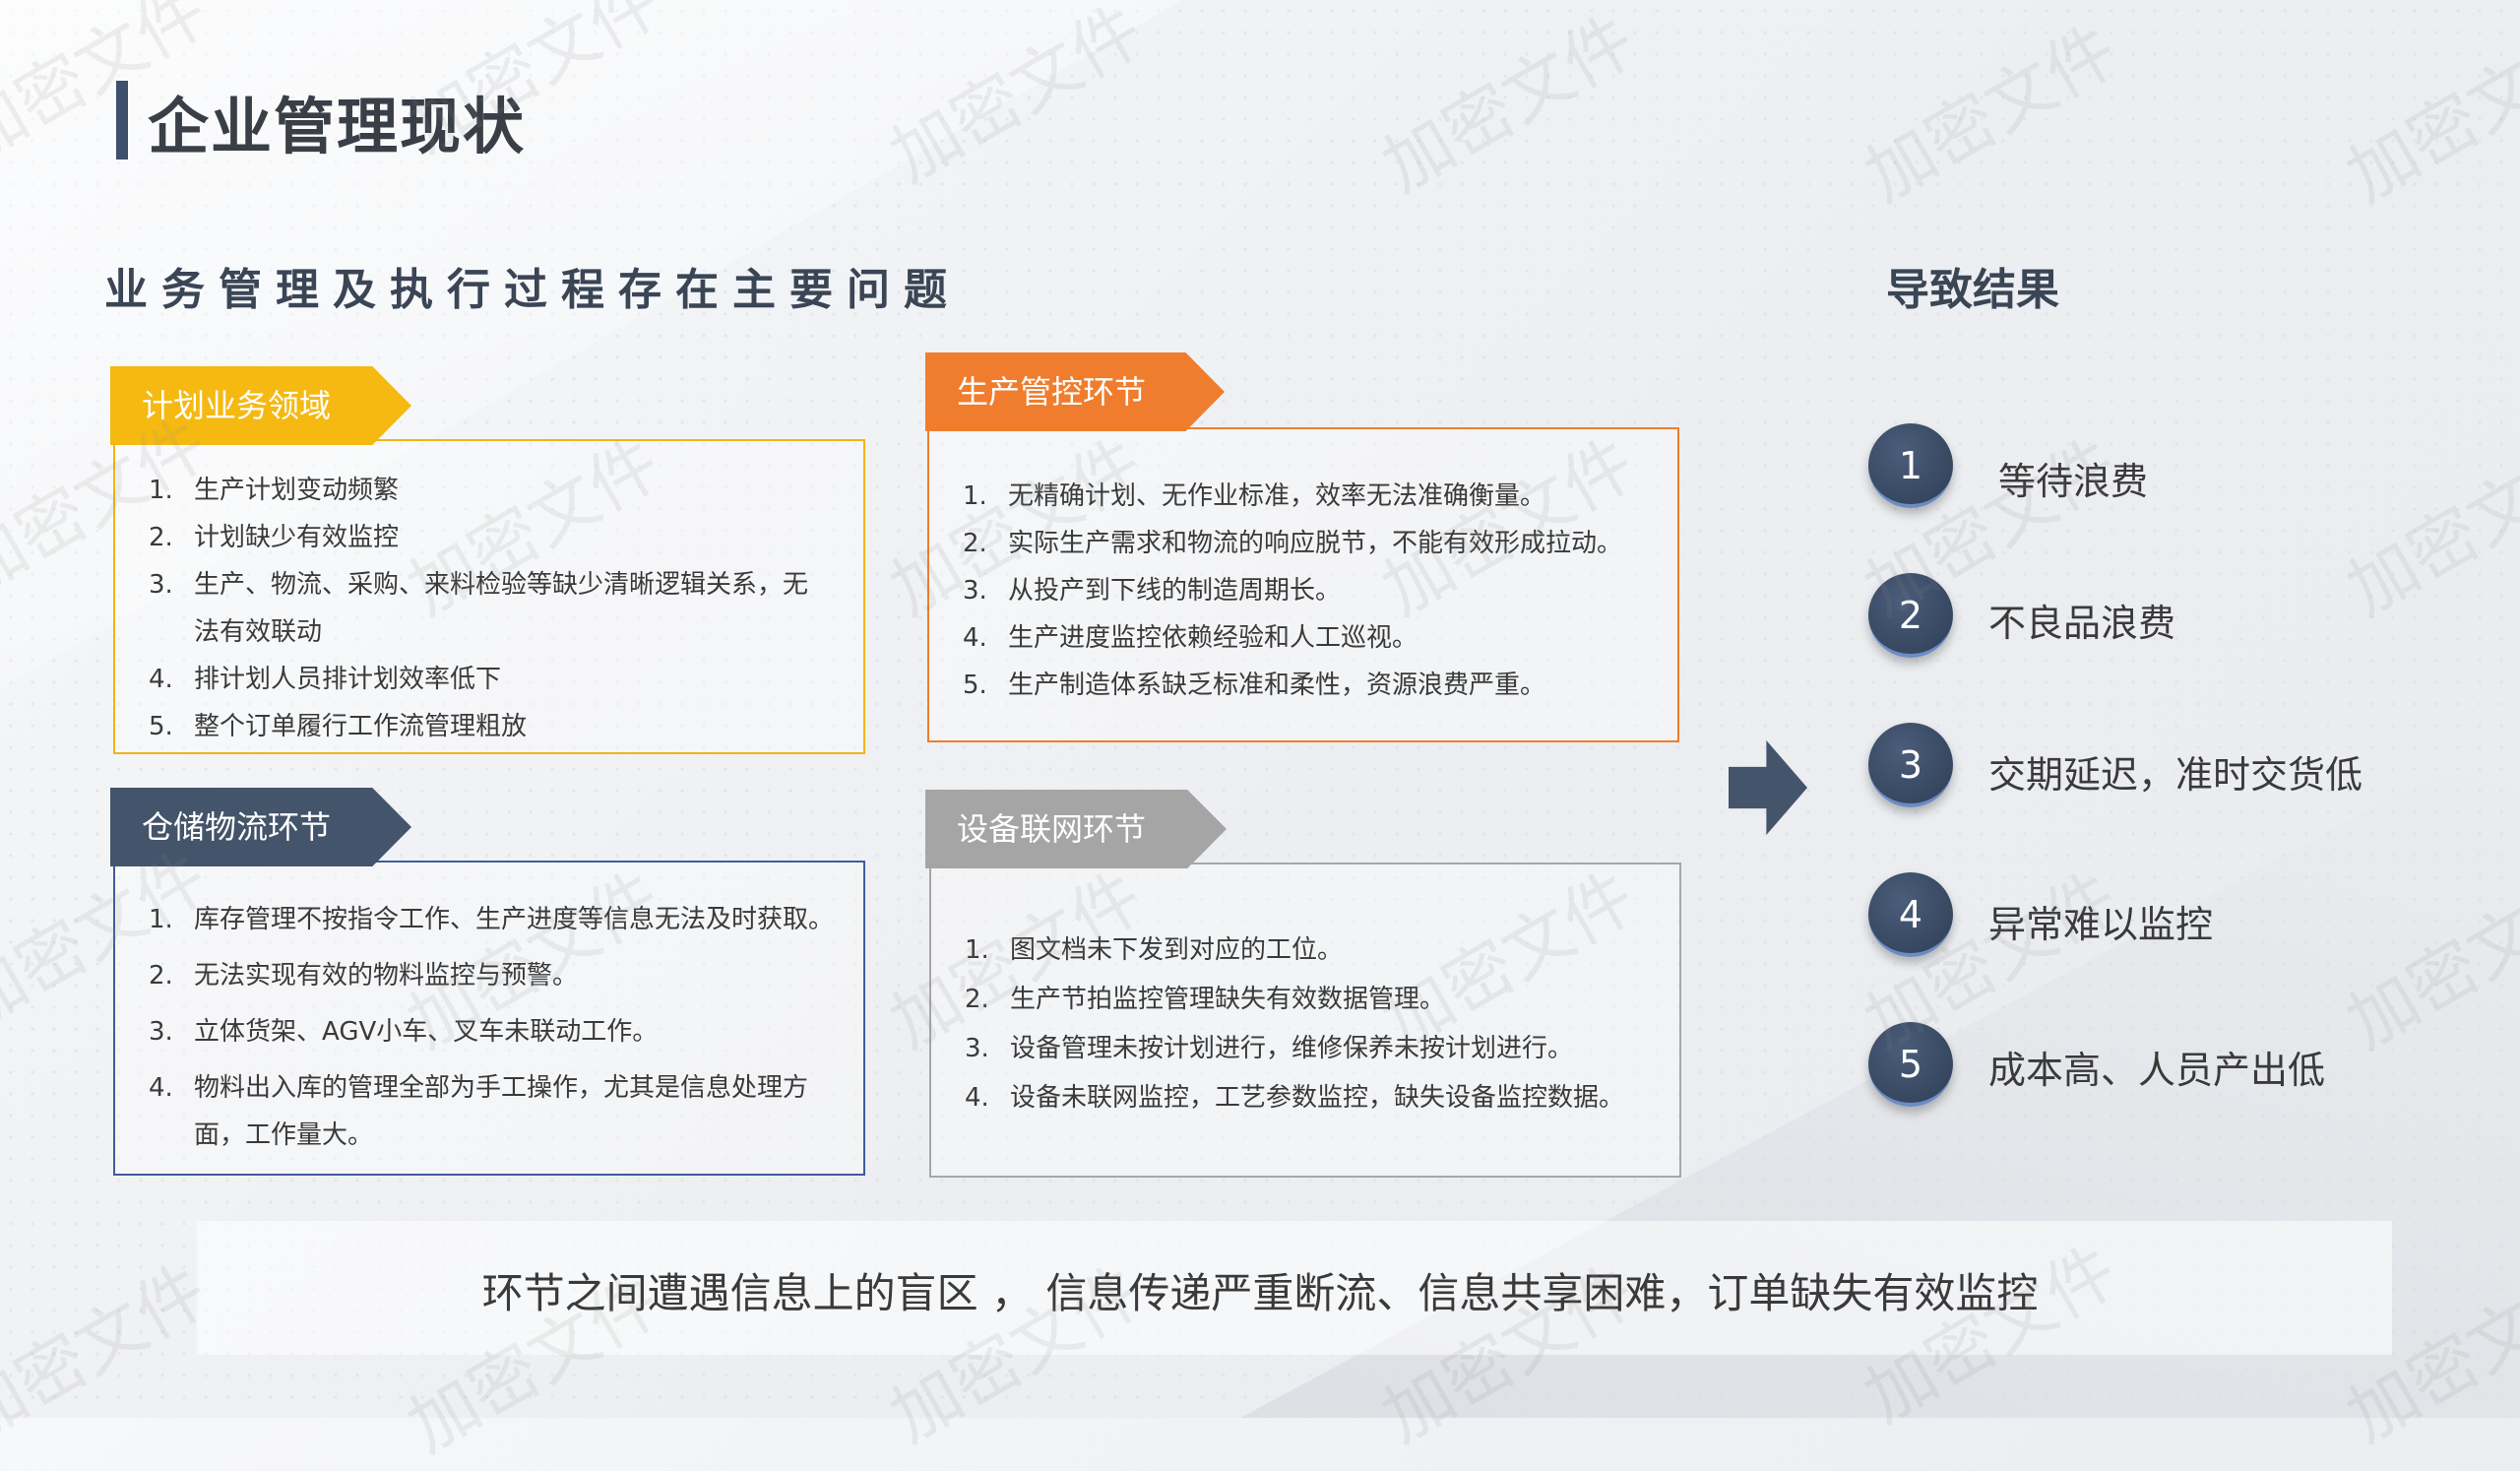  What do you see at coordinates (1910, 465) in the screenshot?
I see `result-number-badge: 1` at bounding box center [1910, 465].